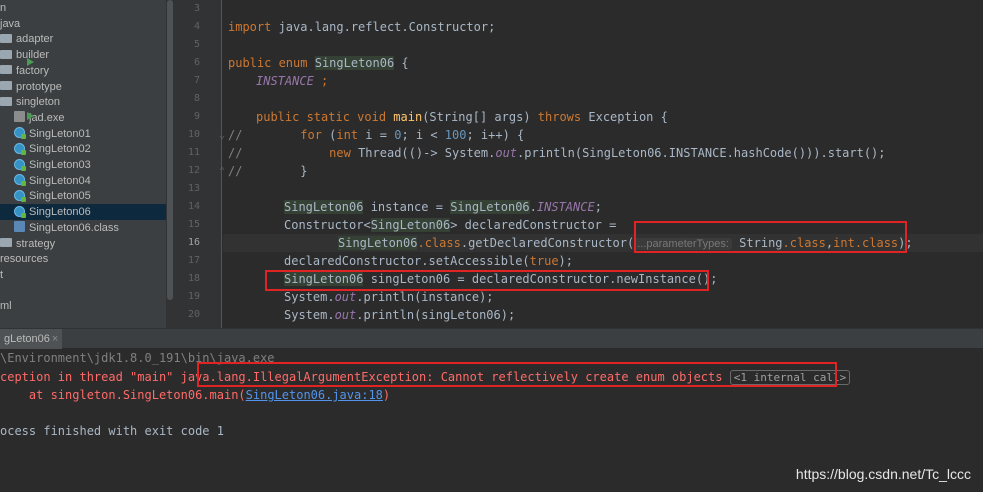  Describe the element at coordinates (193, 242) in the screenshot. I see `line-number: 16` at that location.